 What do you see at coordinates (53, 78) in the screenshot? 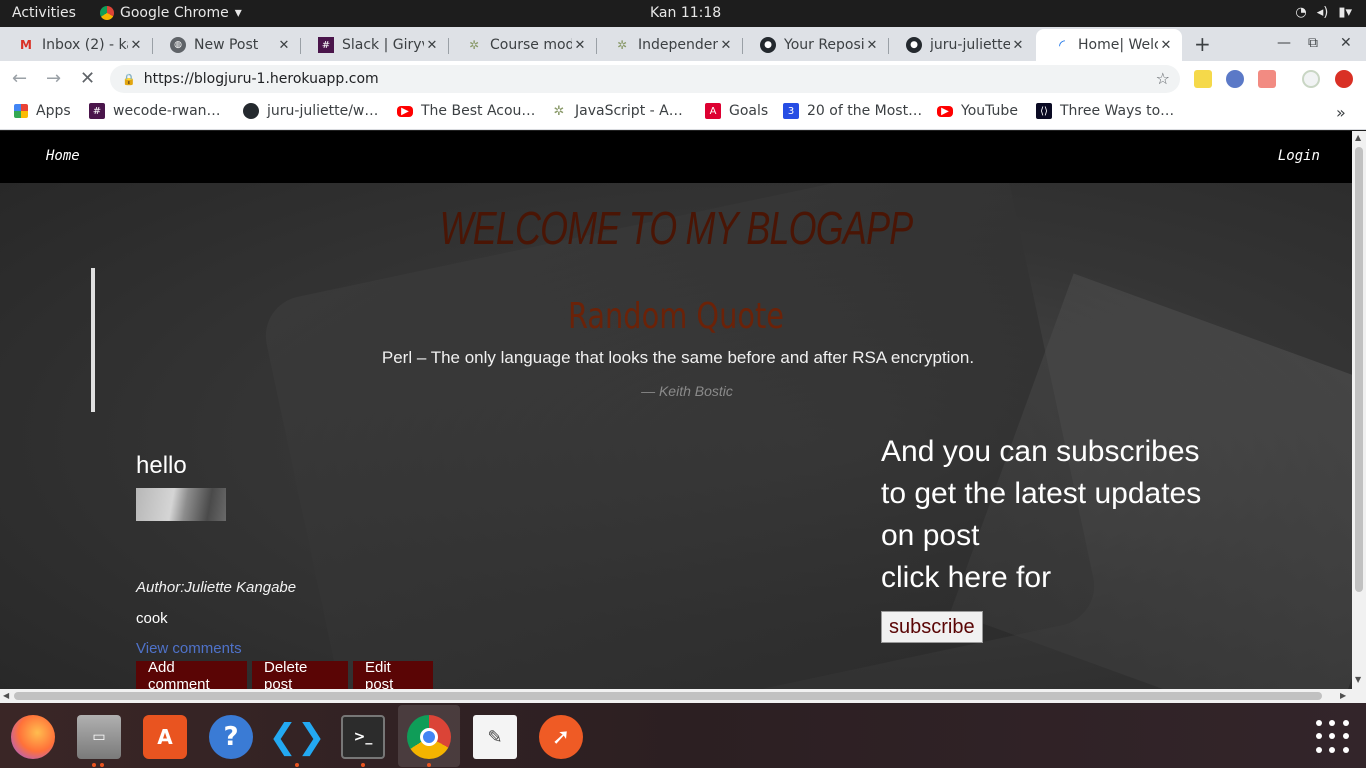
I see `forward-button: →` at bounding box center [53, 78].